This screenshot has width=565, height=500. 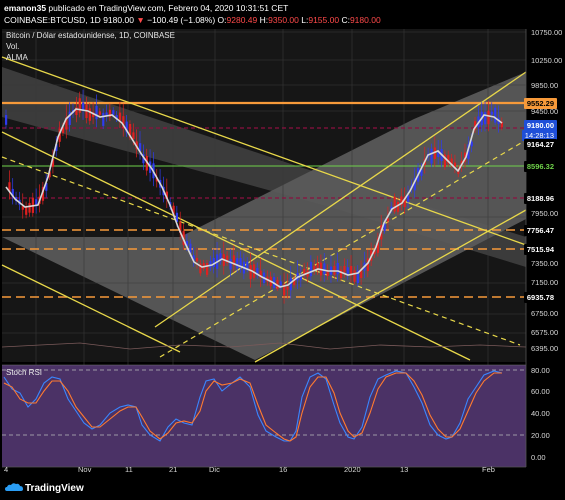 I want to click on tradingview-cloud-icon, so click(x=14, y=487).